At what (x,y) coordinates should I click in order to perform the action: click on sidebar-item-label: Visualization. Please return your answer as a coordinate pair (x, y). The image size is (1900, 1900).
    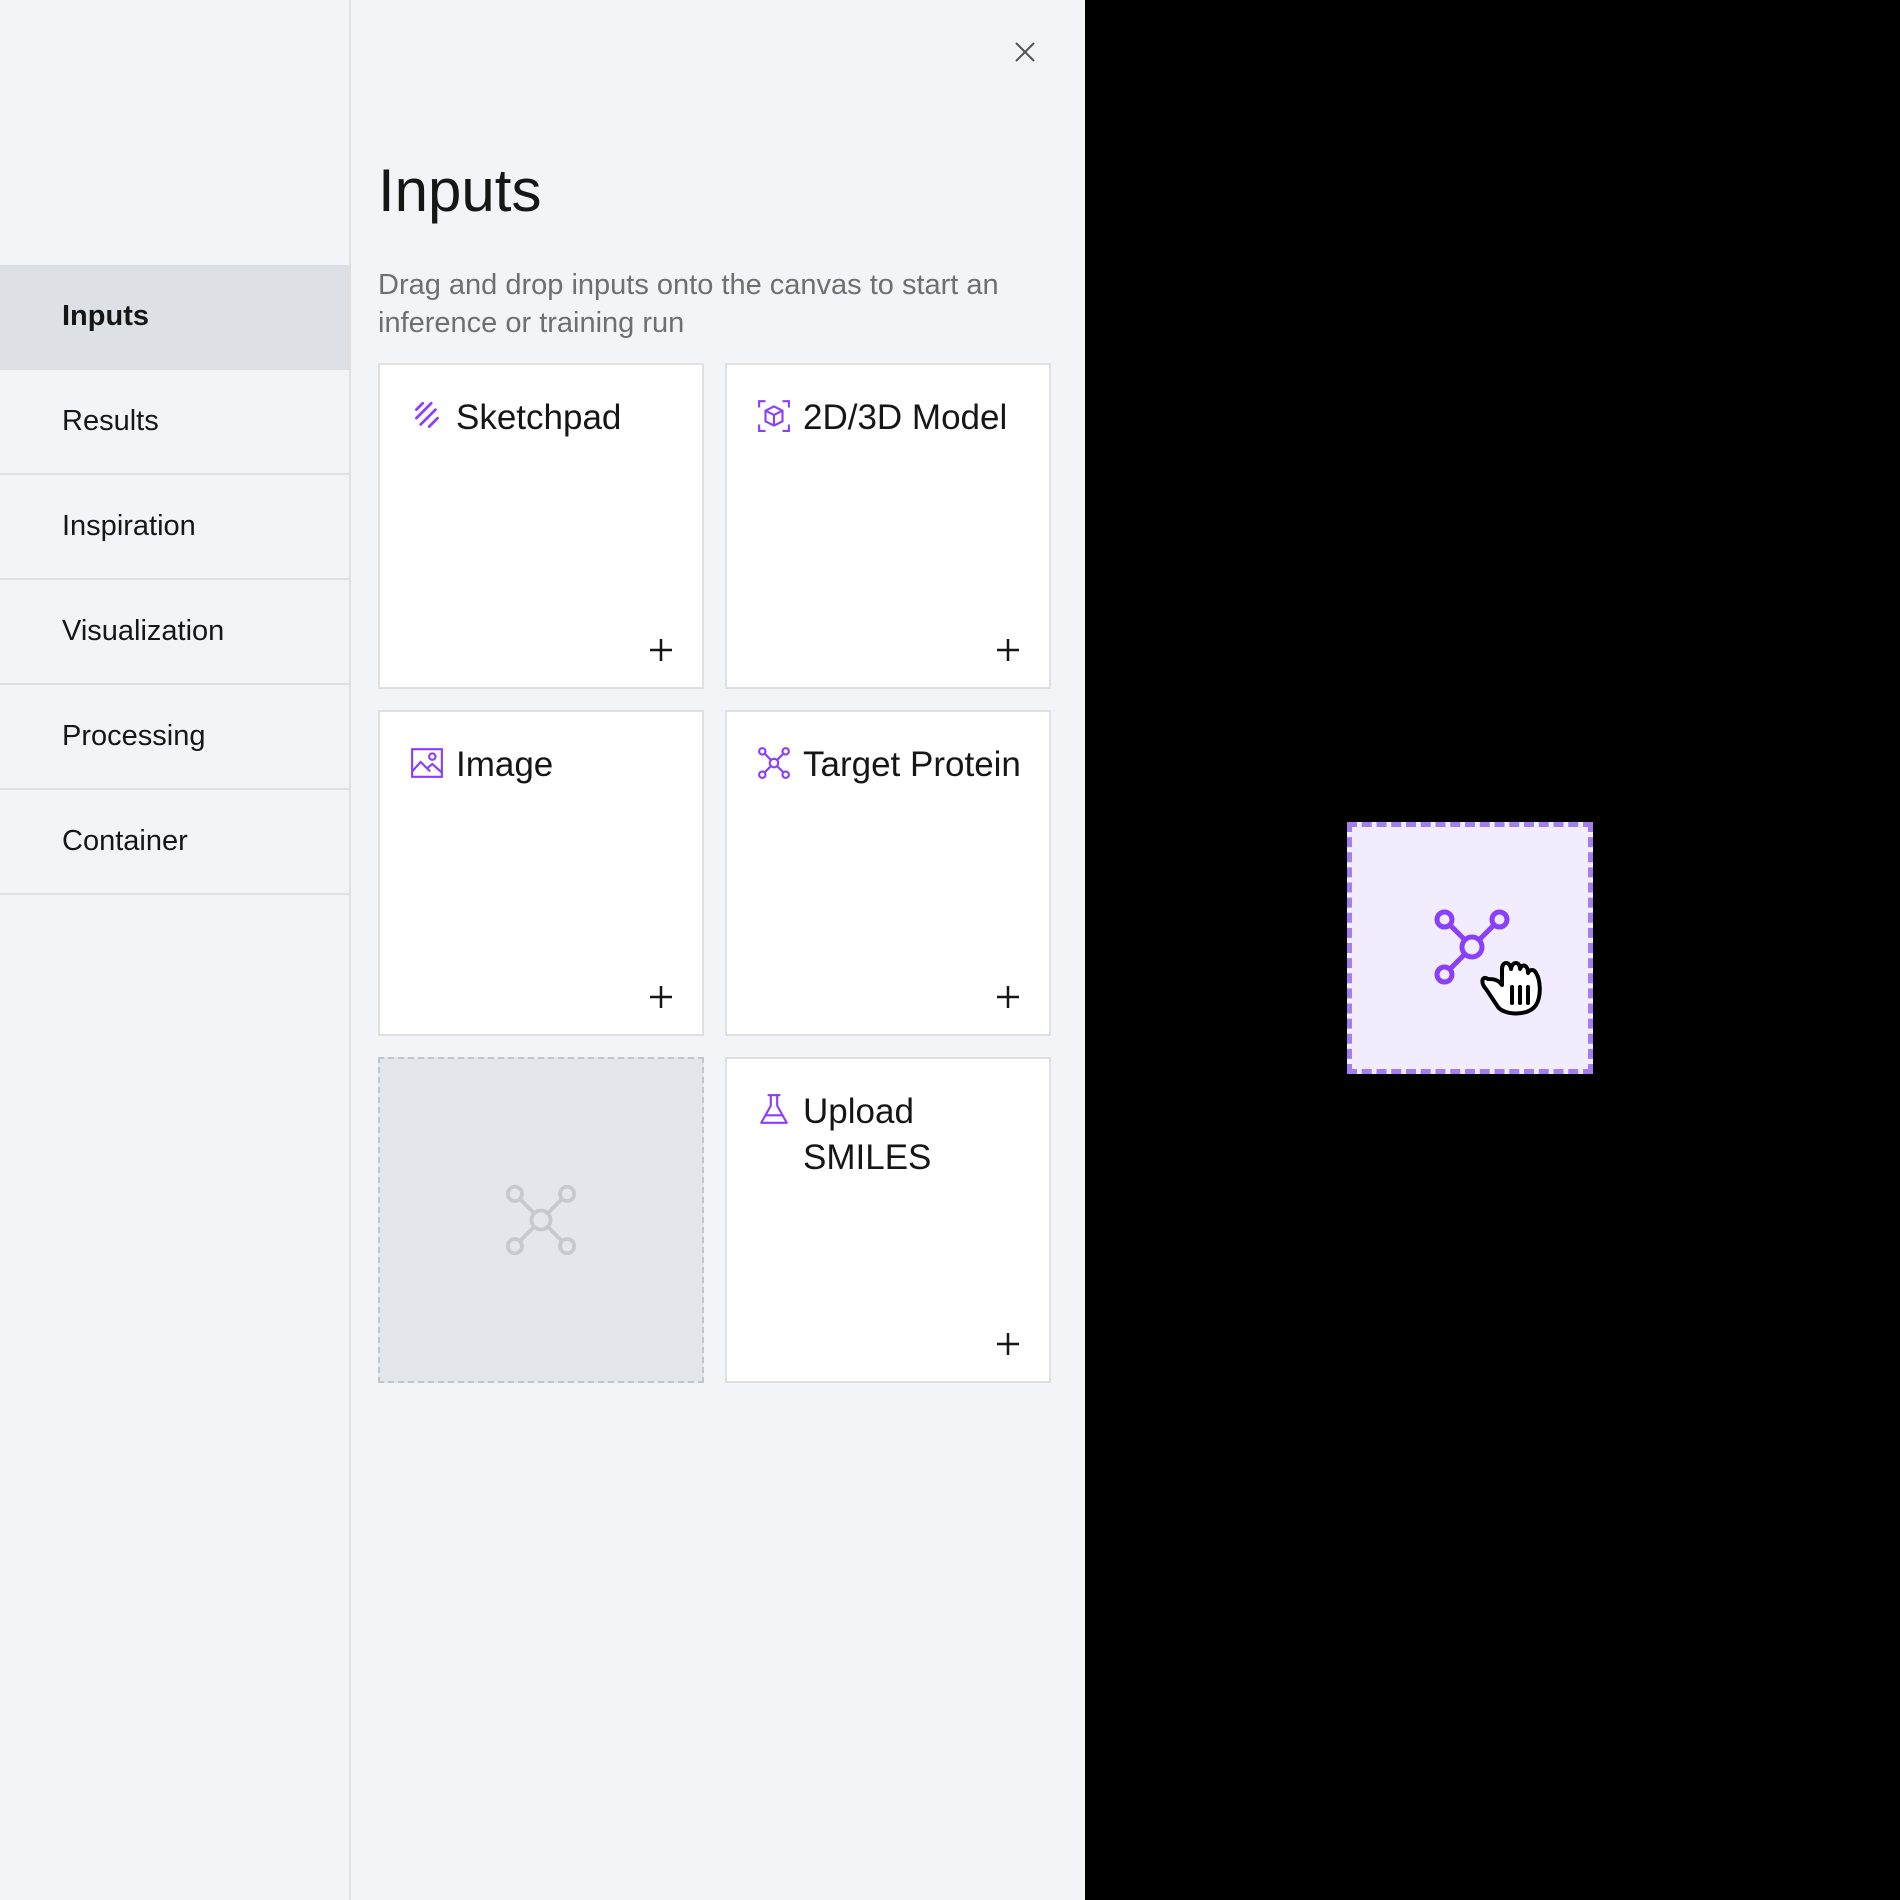
    Looking at the image, I should click on (143, 631).